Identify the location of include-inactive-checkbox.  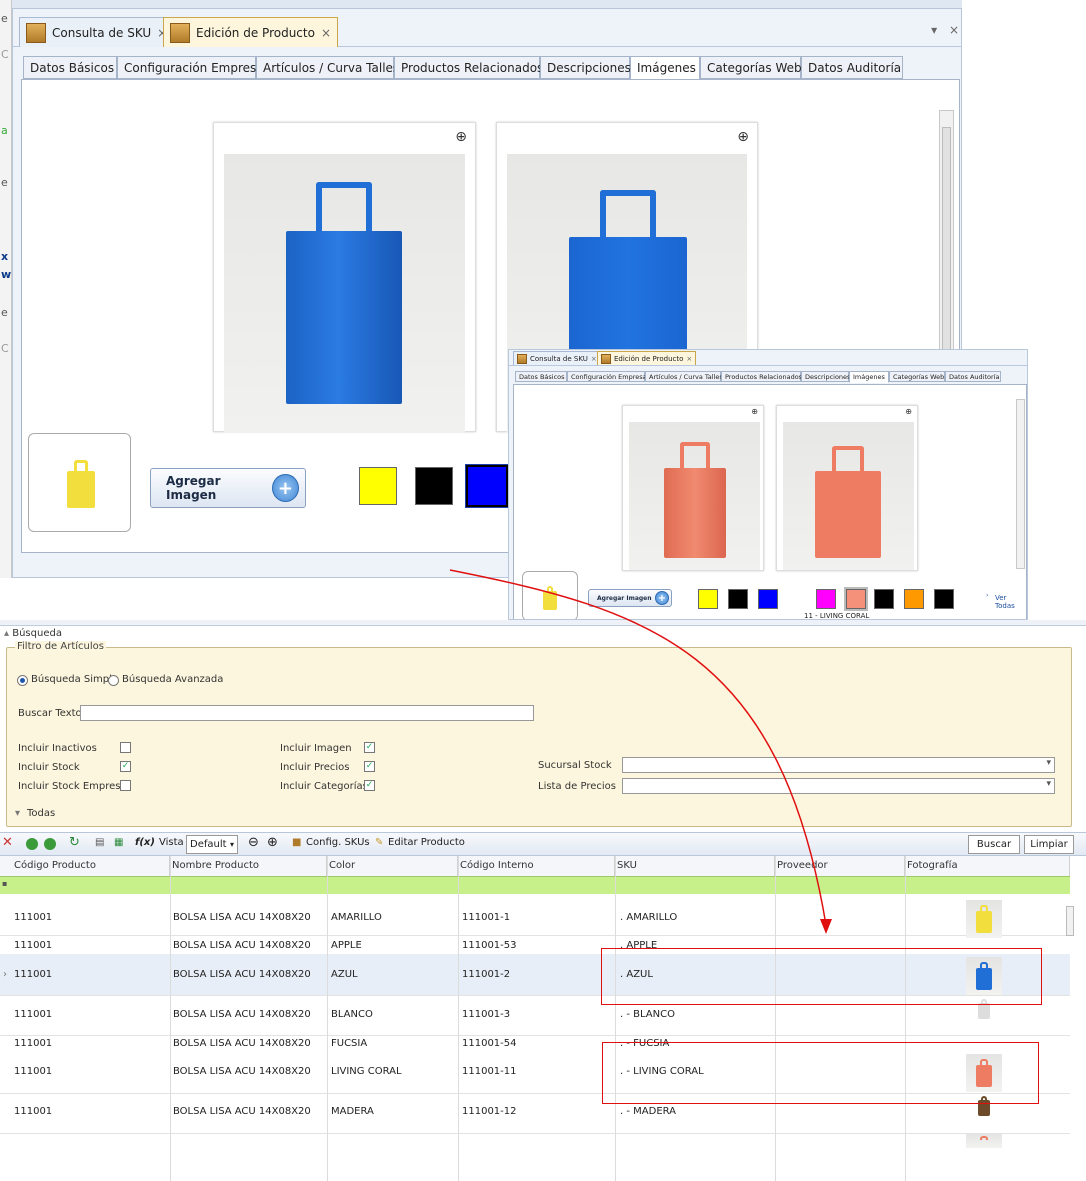
(125, 747).